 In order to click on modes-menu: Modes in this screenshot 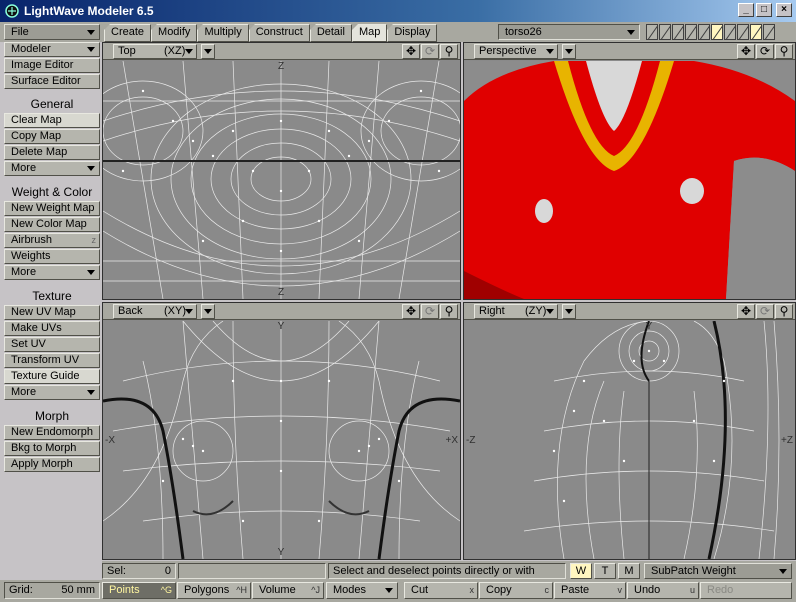, I will do `click(362, 590)`.